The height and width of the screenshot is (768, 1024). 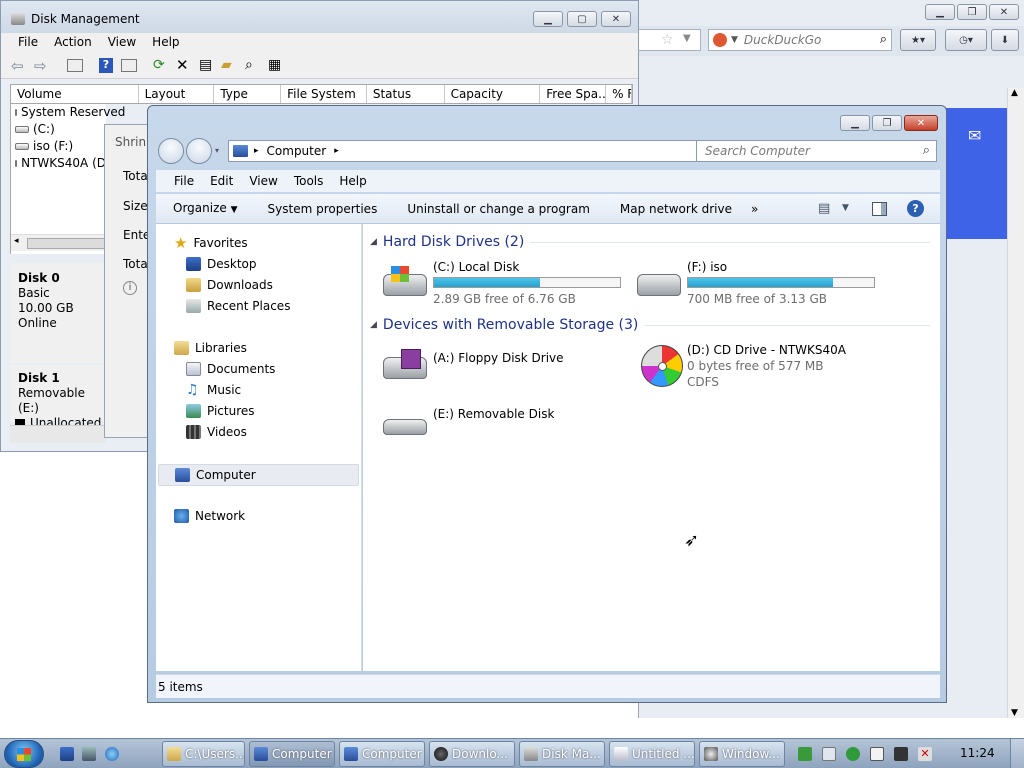 What do you see at coordinates (824, 208) in the screenshot?
I see `change-view-icon: ▤` at bounding box center [824, 208].